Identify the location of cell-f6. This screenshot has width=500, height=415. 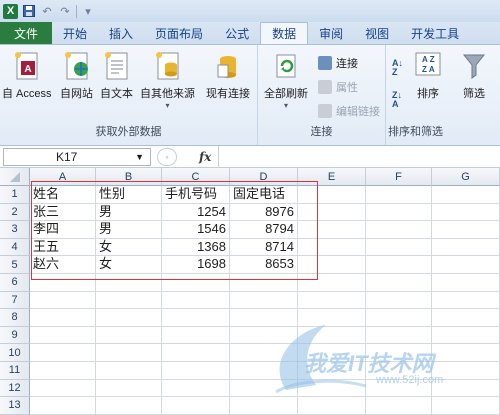
(399, 283).